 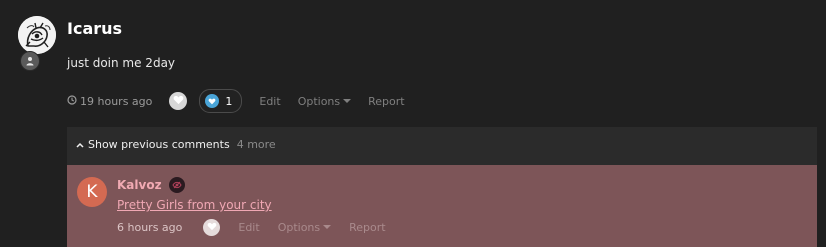 What do you see at coordinates (299, 227) in the screenshot?
I see `comment-options-label: Options` at bounding box center [299, 227].